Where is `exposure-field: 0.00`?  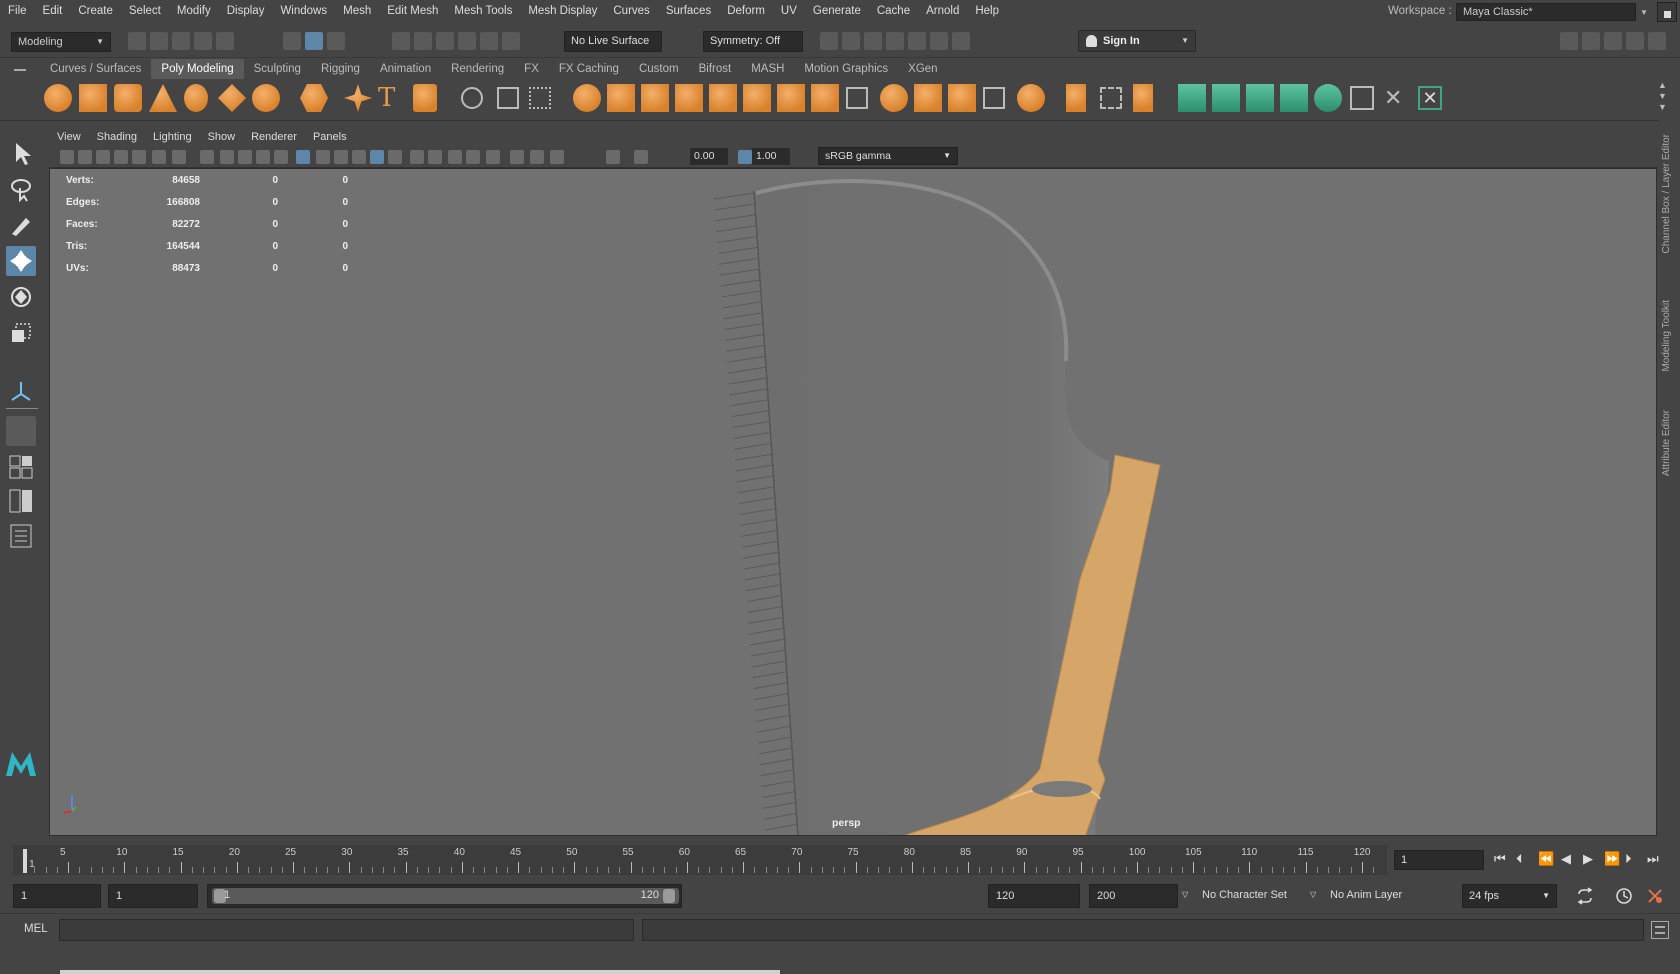
exposure-field: 0.00 is located at coordinates (709, 156).